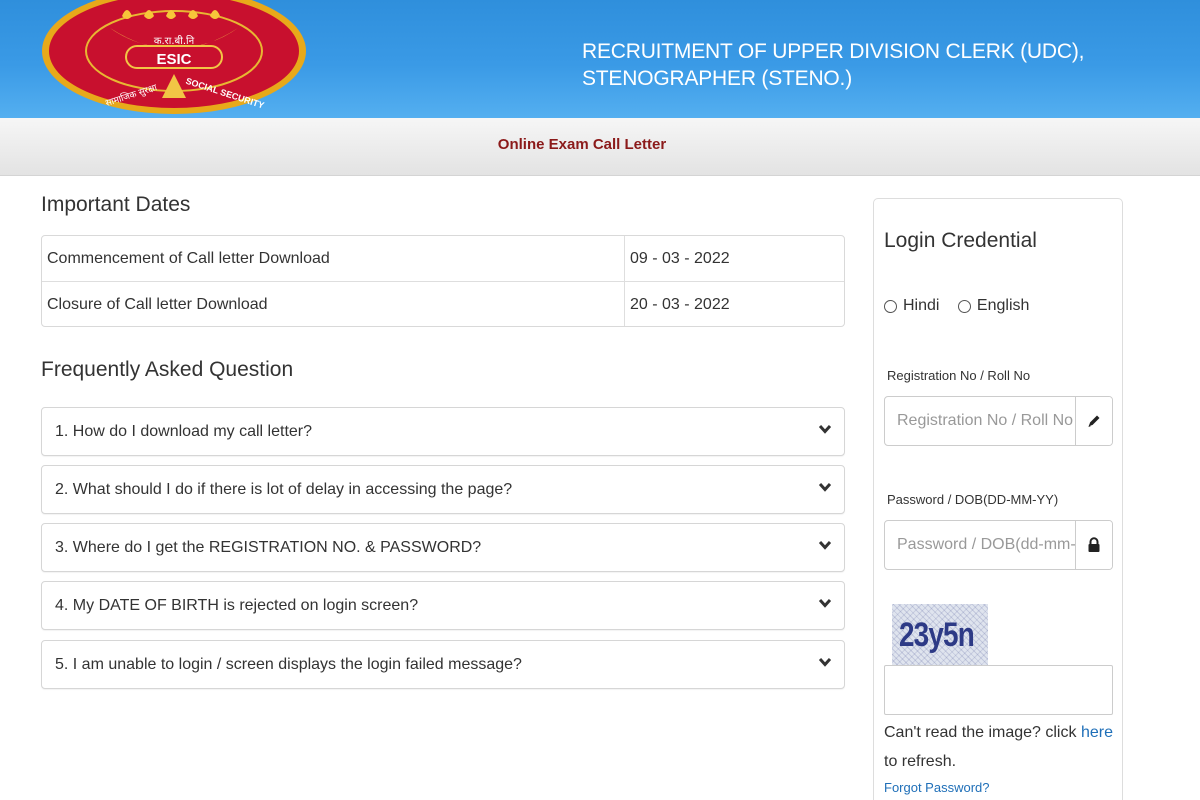 This screenshot has height=800, width=1200. I want to click on password-input-group, so click(998, 545).